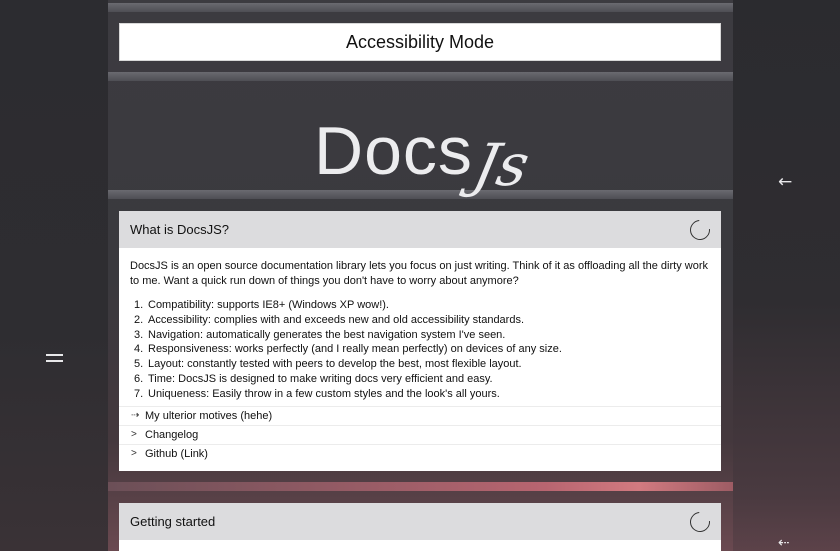 Image resolution: width=840 pixels, height=551 pixels. Describe the element at coordinates (785, 182) in the screenshot. I see `back-arrow-icon: ←` at that location.